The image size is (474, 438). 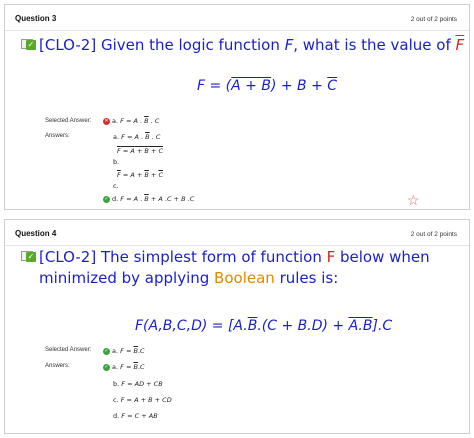 I want to click on answer-option-d: d. F = C + AB, so click(x=135, y=416).